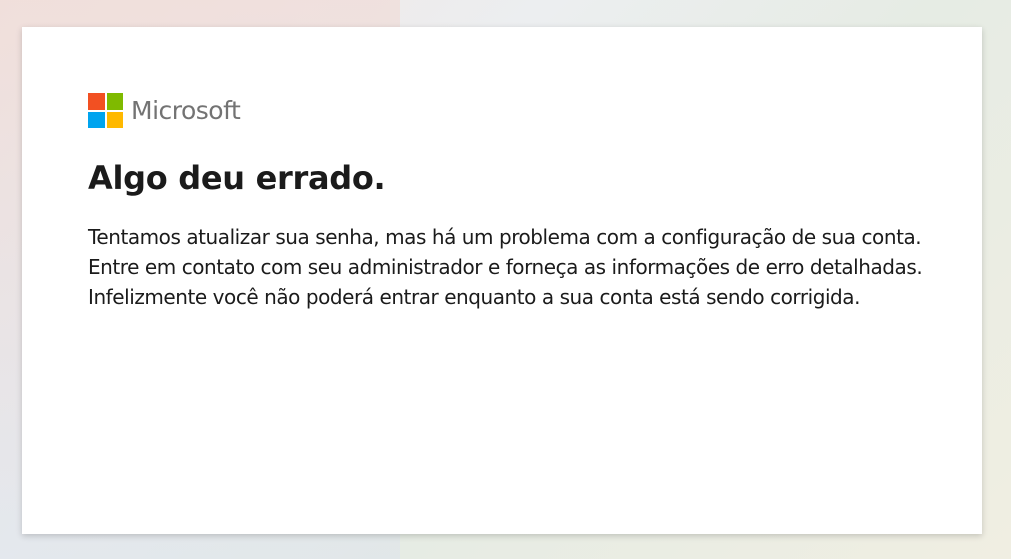  I want to click on logo-green-square, so click(114, 101).